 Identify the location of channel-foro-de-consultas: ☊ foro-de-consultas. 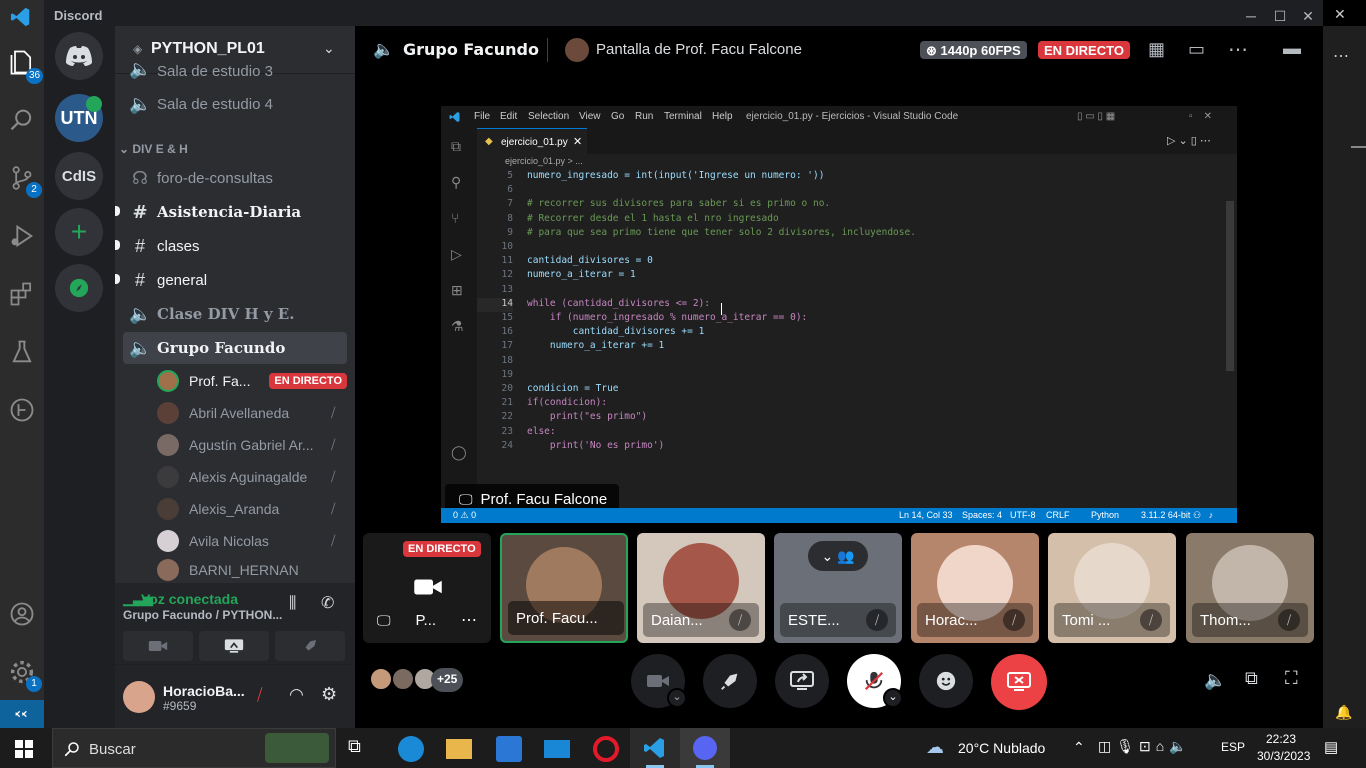
(235, 178).